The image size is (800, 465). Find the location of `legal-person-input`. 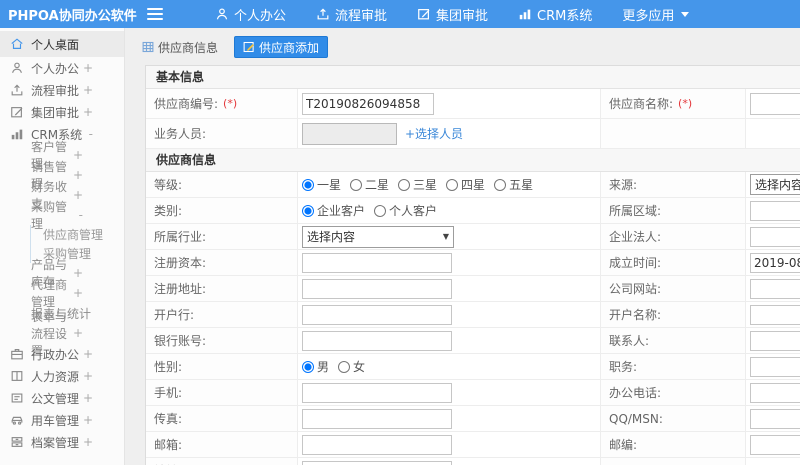

legal-person-input is located at coordinates (775, 236).